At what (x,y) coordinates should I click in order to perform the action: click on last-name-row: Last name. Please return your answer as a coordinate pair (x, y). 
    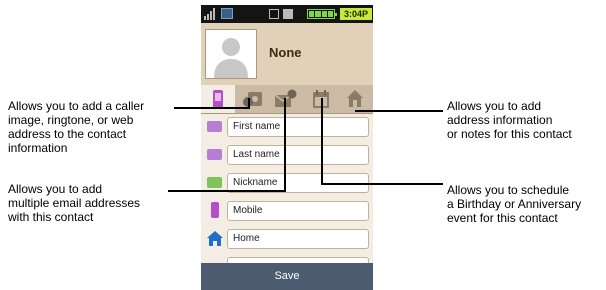
    Looking at the image, I should click on (287, 155).